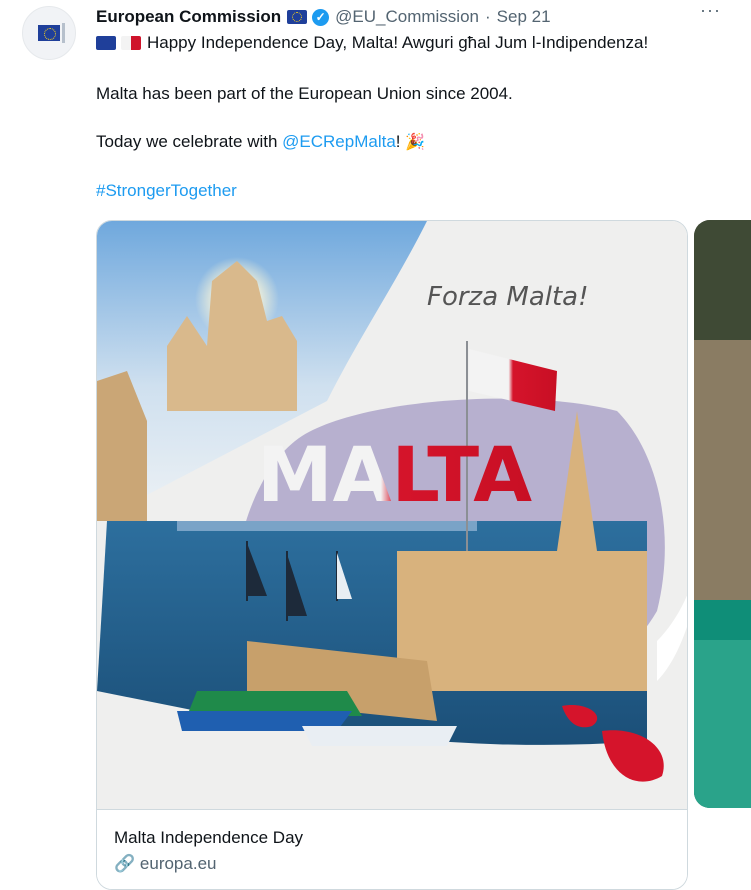 Image resolution: width=751 pixels, height=890 pixels. What do you see at coordinates (178, 863) in the screenshot?
I see `card-domain-text: europa.eu` at bounding box center [178, 863].